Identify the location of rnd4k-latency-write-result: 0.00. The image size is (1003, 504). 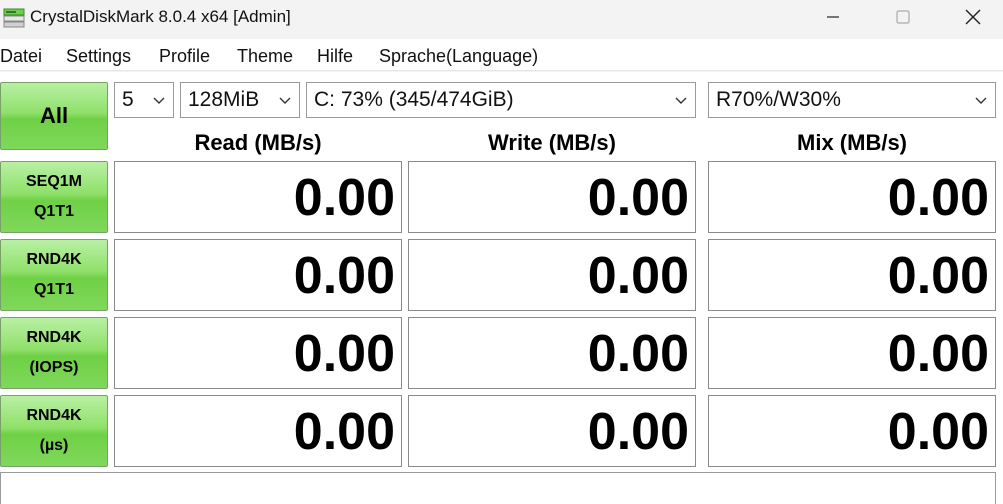
(552, 431).